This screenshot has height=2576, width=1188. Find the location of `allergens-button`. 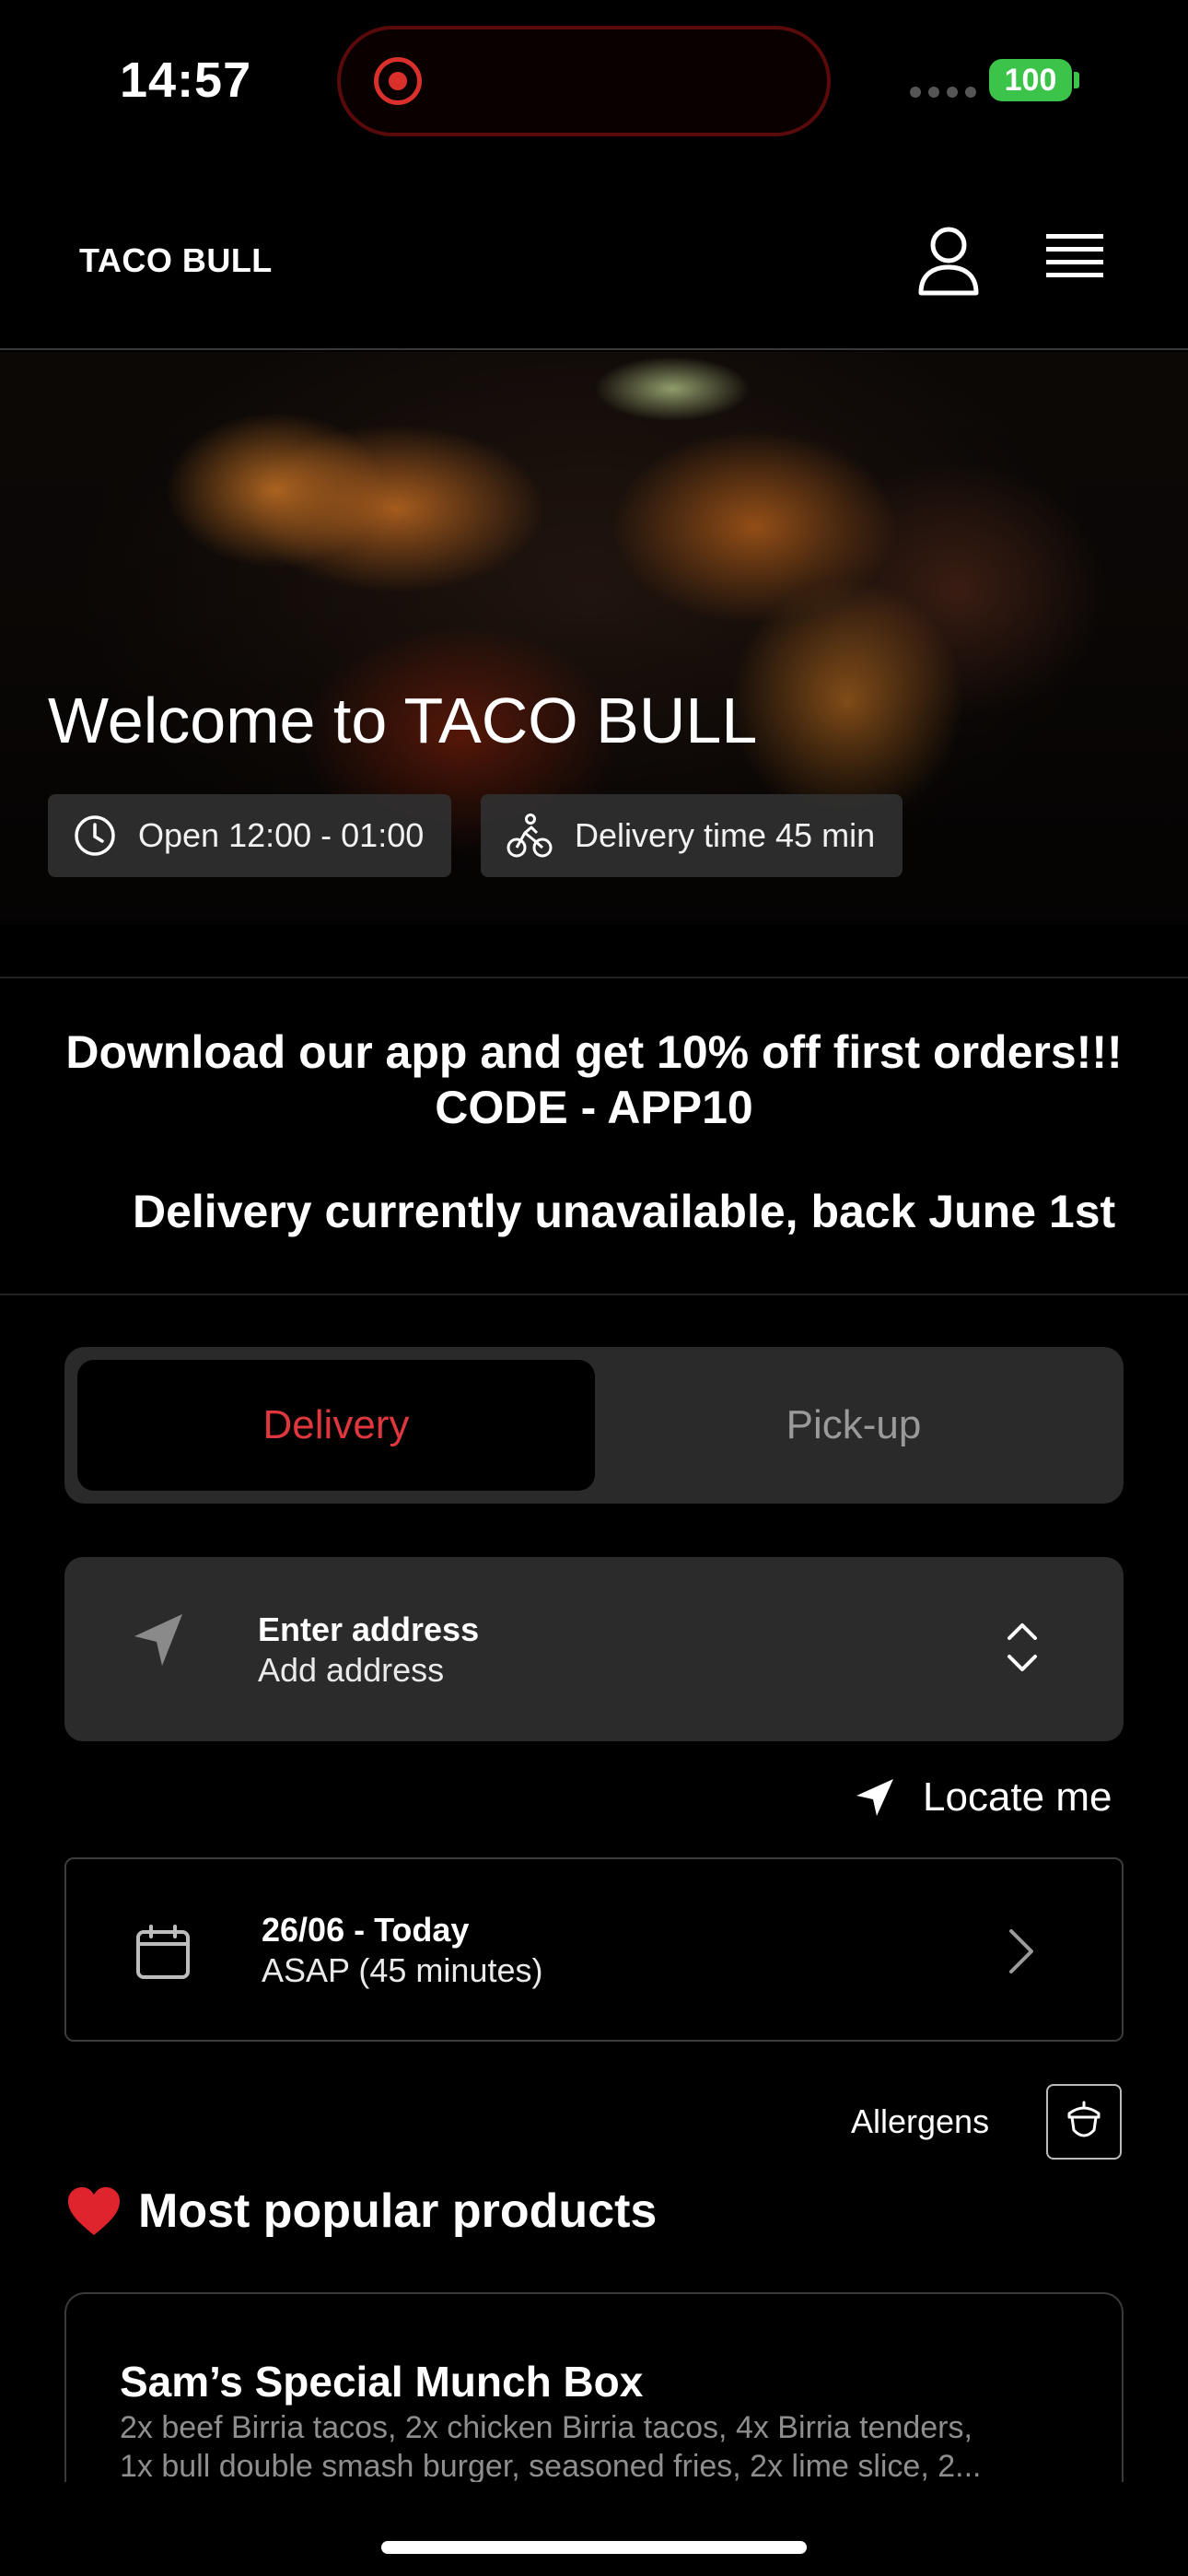

allergens-button is located at coordinates (1084, 2122).